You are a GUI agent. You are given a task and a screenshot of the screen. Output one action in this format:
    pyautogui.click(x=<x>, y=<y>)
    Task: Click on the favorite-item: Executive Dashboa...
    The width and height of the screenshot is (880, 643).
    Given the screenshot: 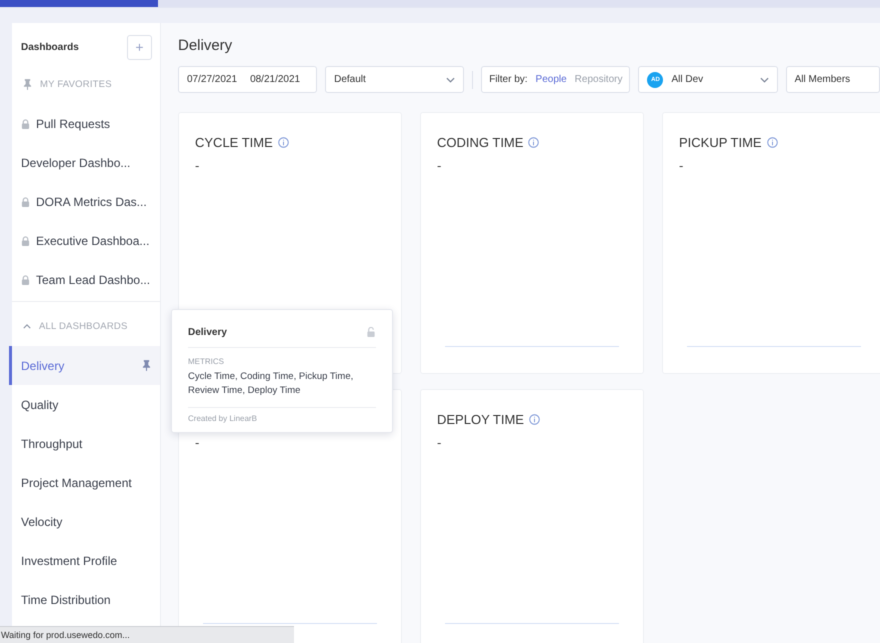 What is the action you would take?
    pyautogui.click(x=86, y=240)
    